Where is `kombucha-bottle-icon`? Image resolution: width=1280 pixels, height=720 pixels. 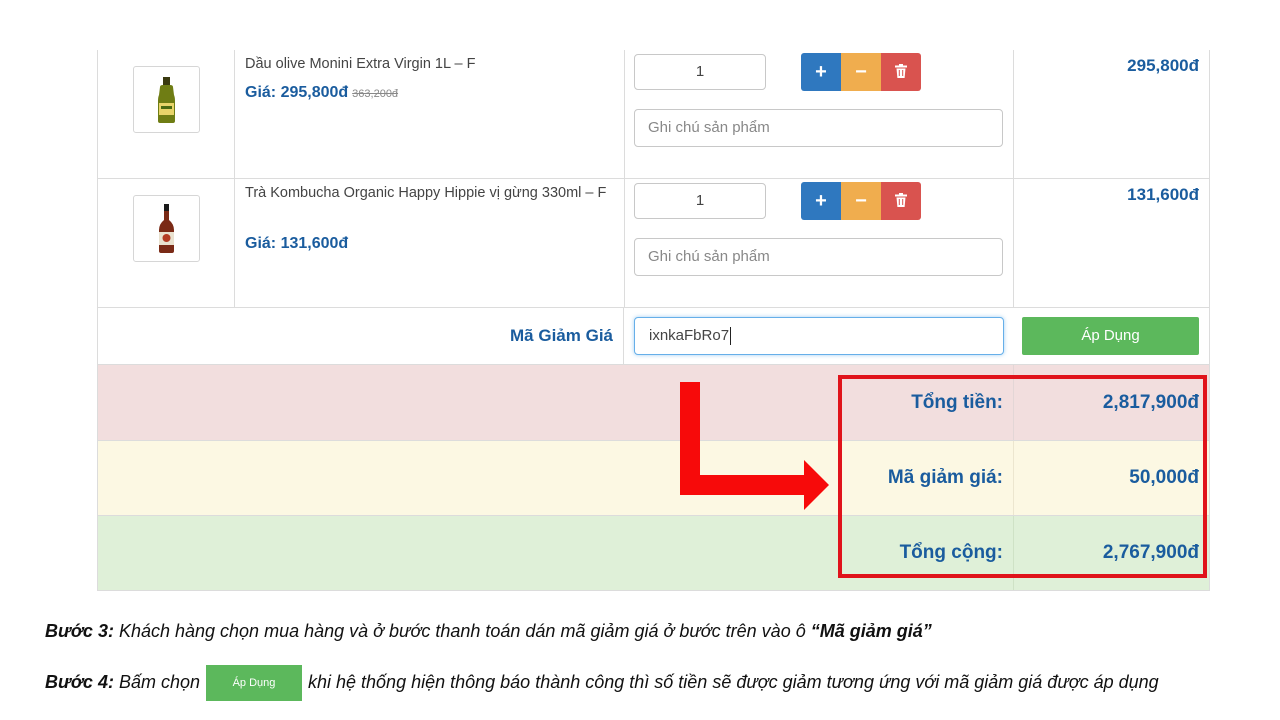 kombucha-bottle-icon is located at coordinates (166, 228).